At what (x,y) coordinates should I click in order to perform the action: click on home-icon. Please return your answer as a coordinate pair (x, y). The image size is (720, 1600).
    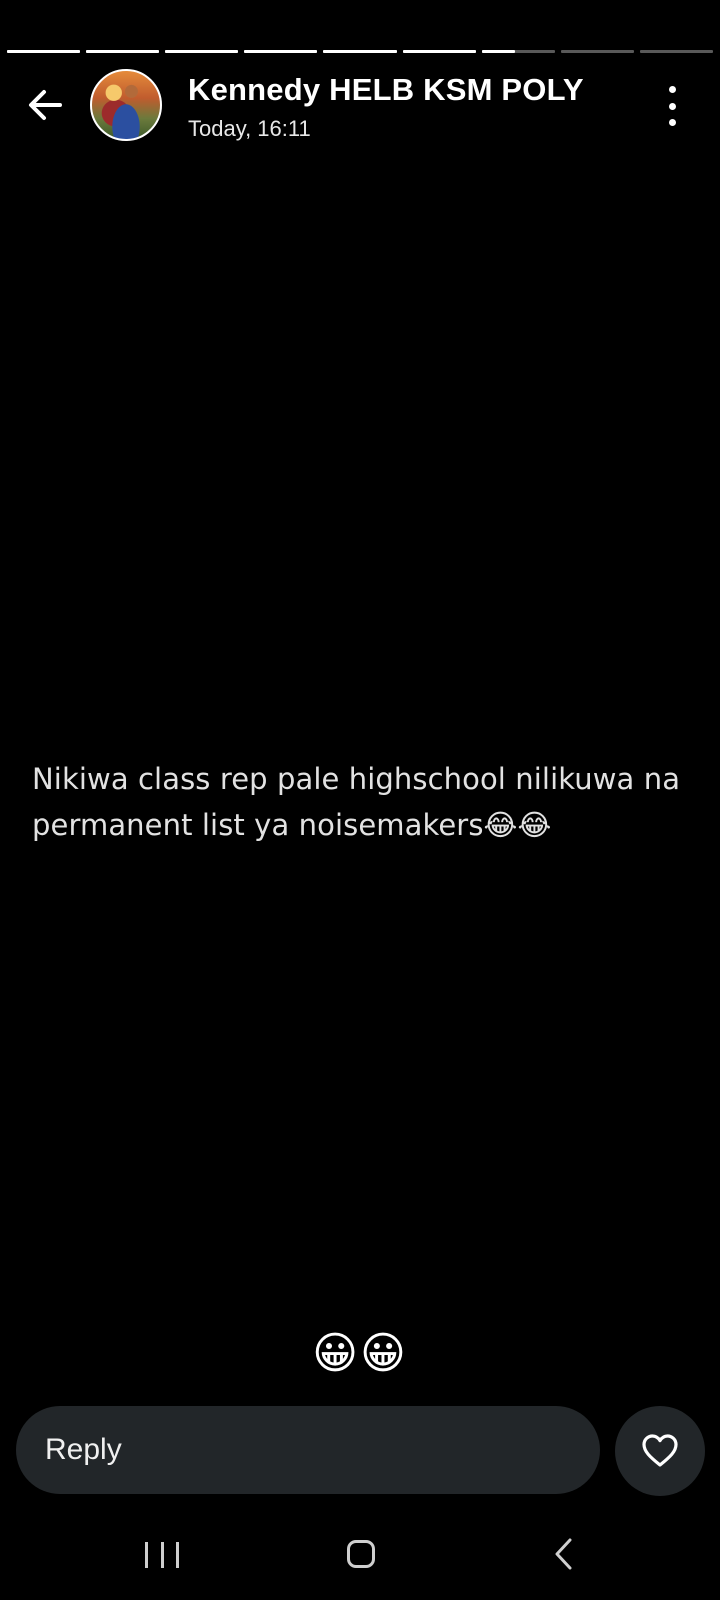
    Looking at the image, I should click on (361, 1554).